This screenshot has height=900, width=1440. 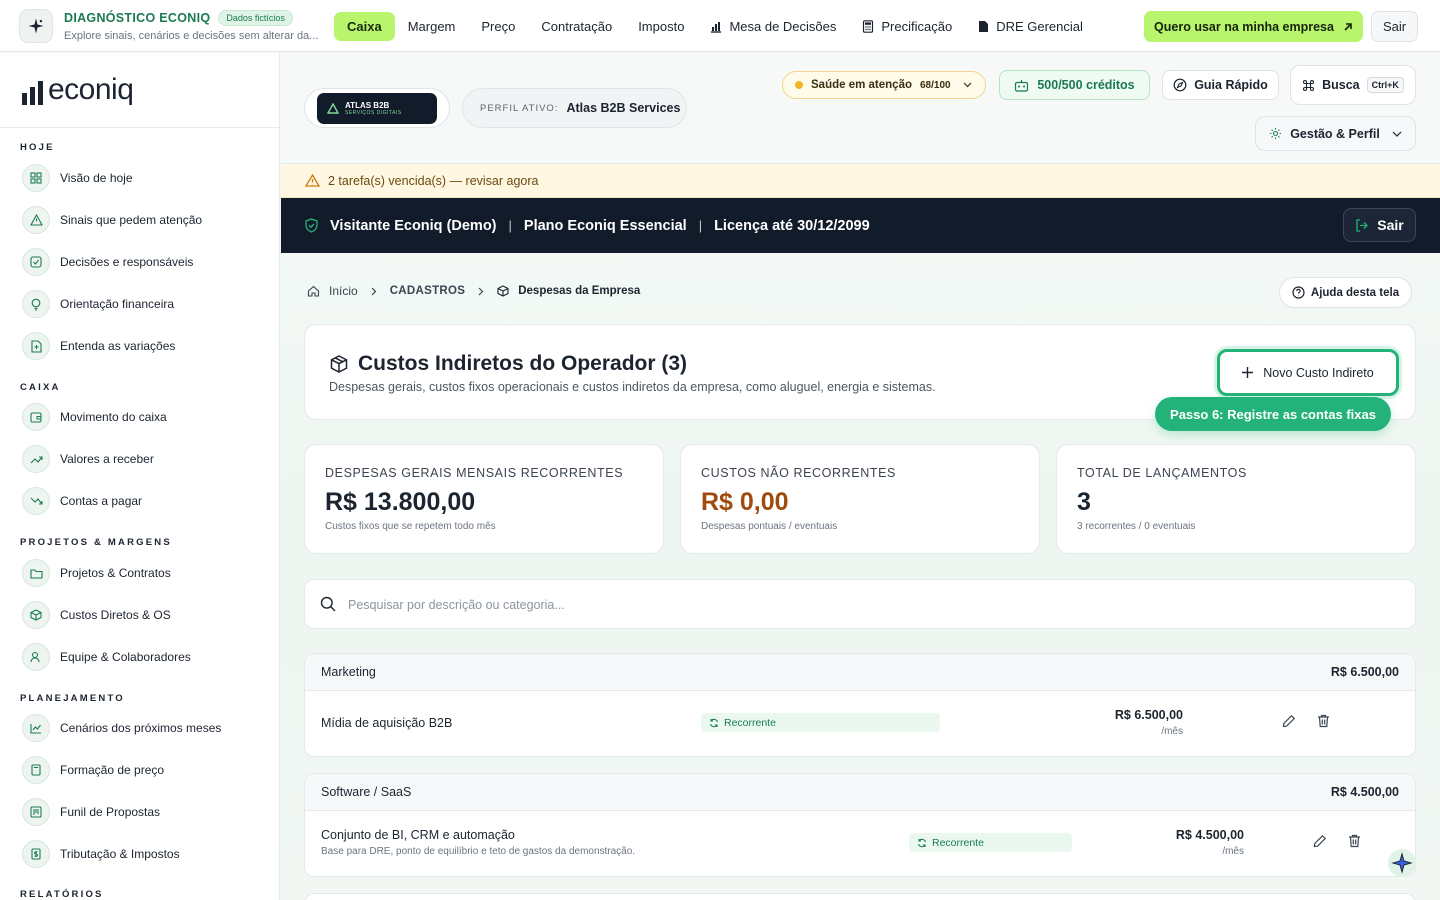 I want to click on box-icon, so click(x=339, y=364).